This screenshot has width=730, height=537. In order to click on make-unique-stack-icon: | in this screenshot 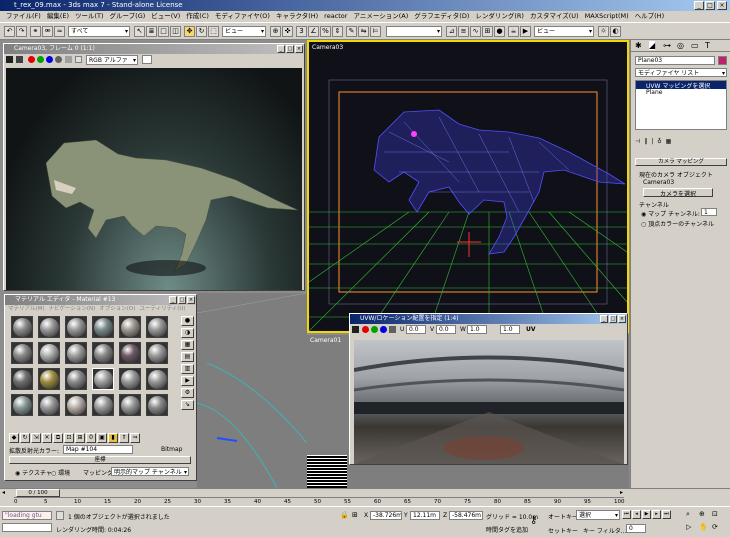, I will do `click(652, 143)`.